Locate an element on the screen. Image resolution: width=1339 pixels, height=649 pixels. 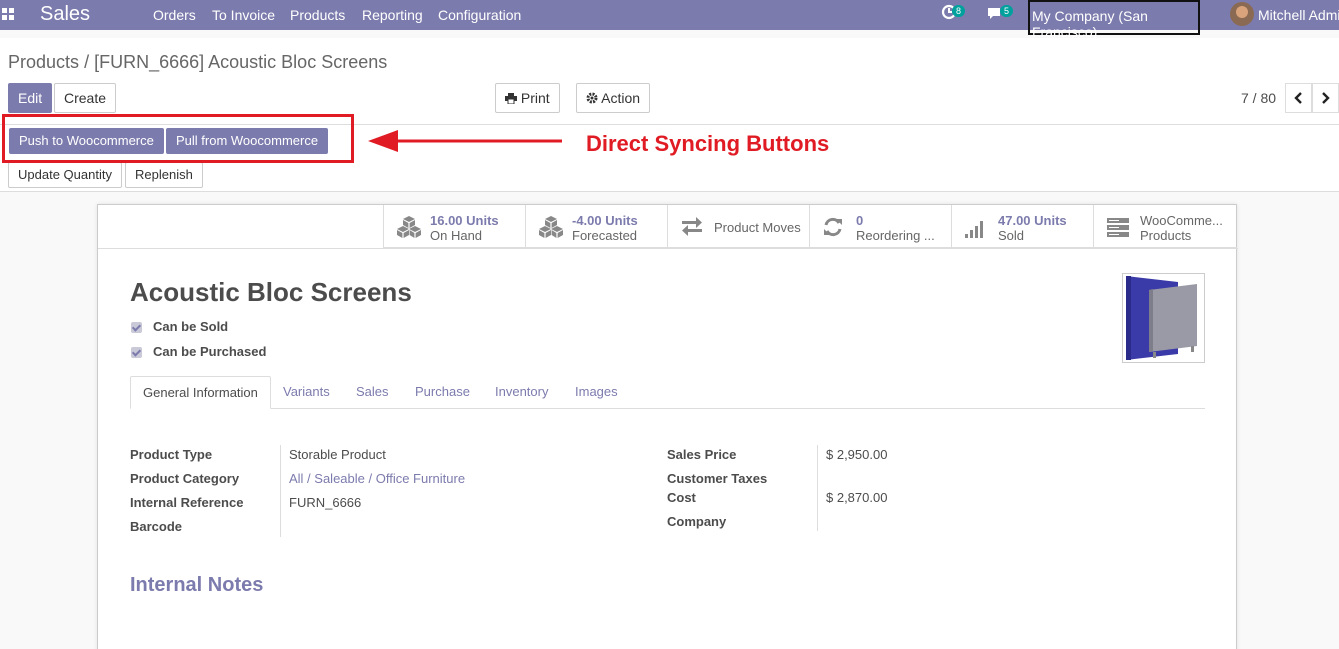
exchange-icon is located at coordinates (692, 226).